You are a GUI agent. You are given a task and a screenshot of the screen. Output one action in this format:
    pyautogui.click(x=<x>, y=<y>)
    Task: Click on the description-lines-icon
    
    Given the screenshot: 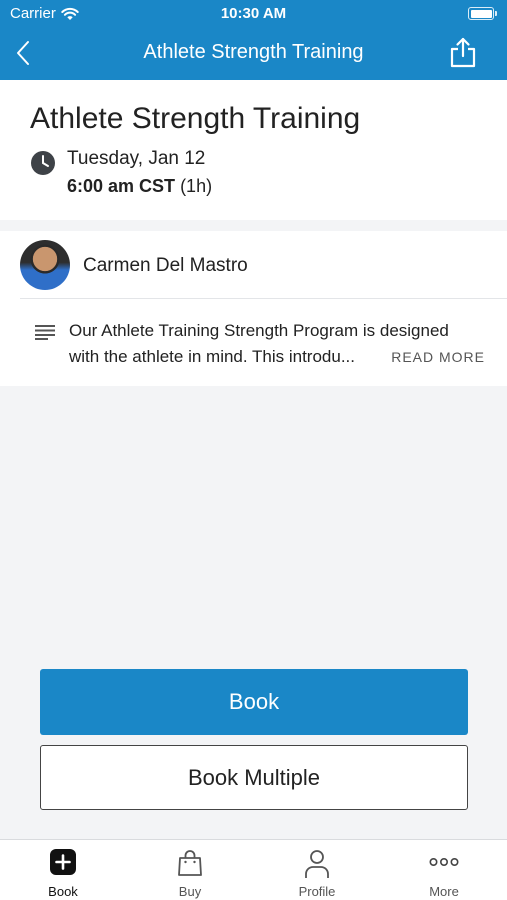 What is the action you would take?
    pyautogui.click(x=45, y=332)
    